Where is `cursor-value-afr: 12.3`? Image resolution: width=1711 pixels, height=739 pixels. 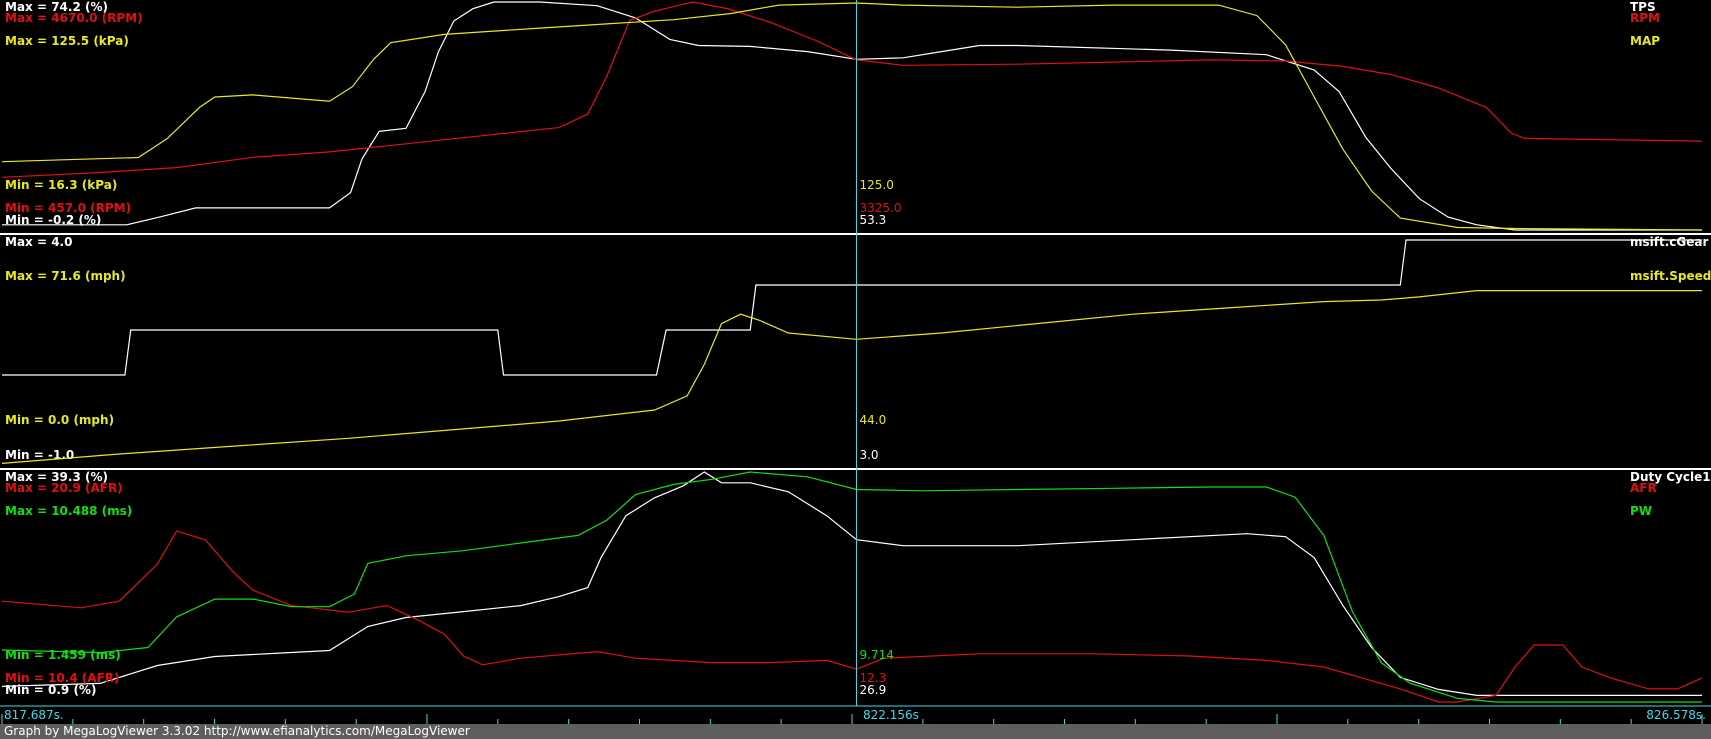
cursor-value-afr: 12.3 is located at coordinates (872, 678).